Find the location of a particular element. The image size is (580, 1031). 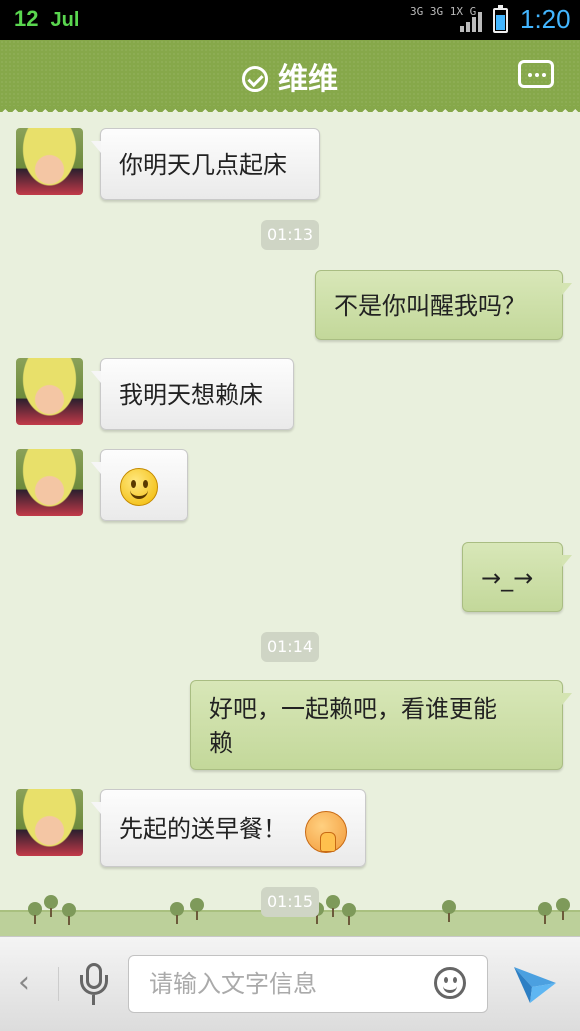

signal-icon is located at coordinates (472, 21).